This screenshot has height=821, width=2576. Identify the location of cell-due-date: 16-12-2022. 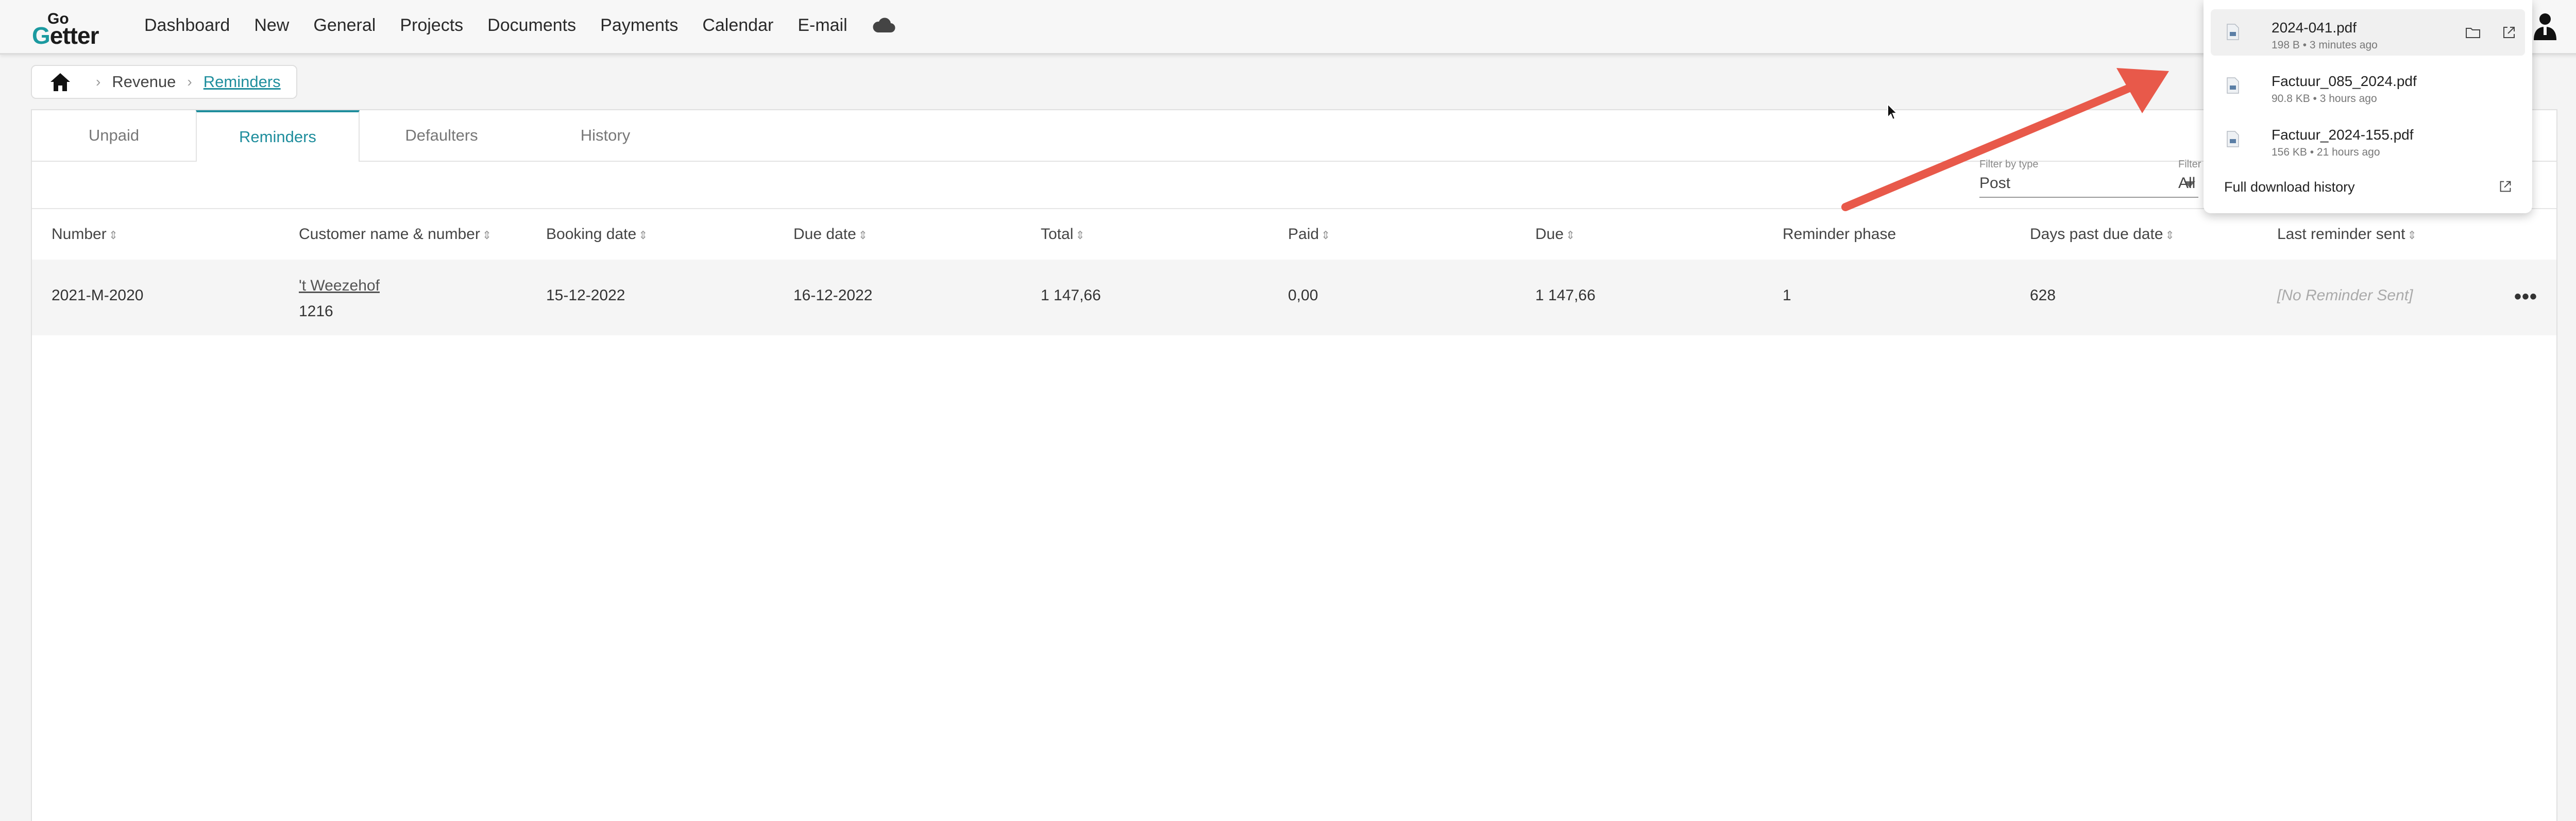
(833, 295).